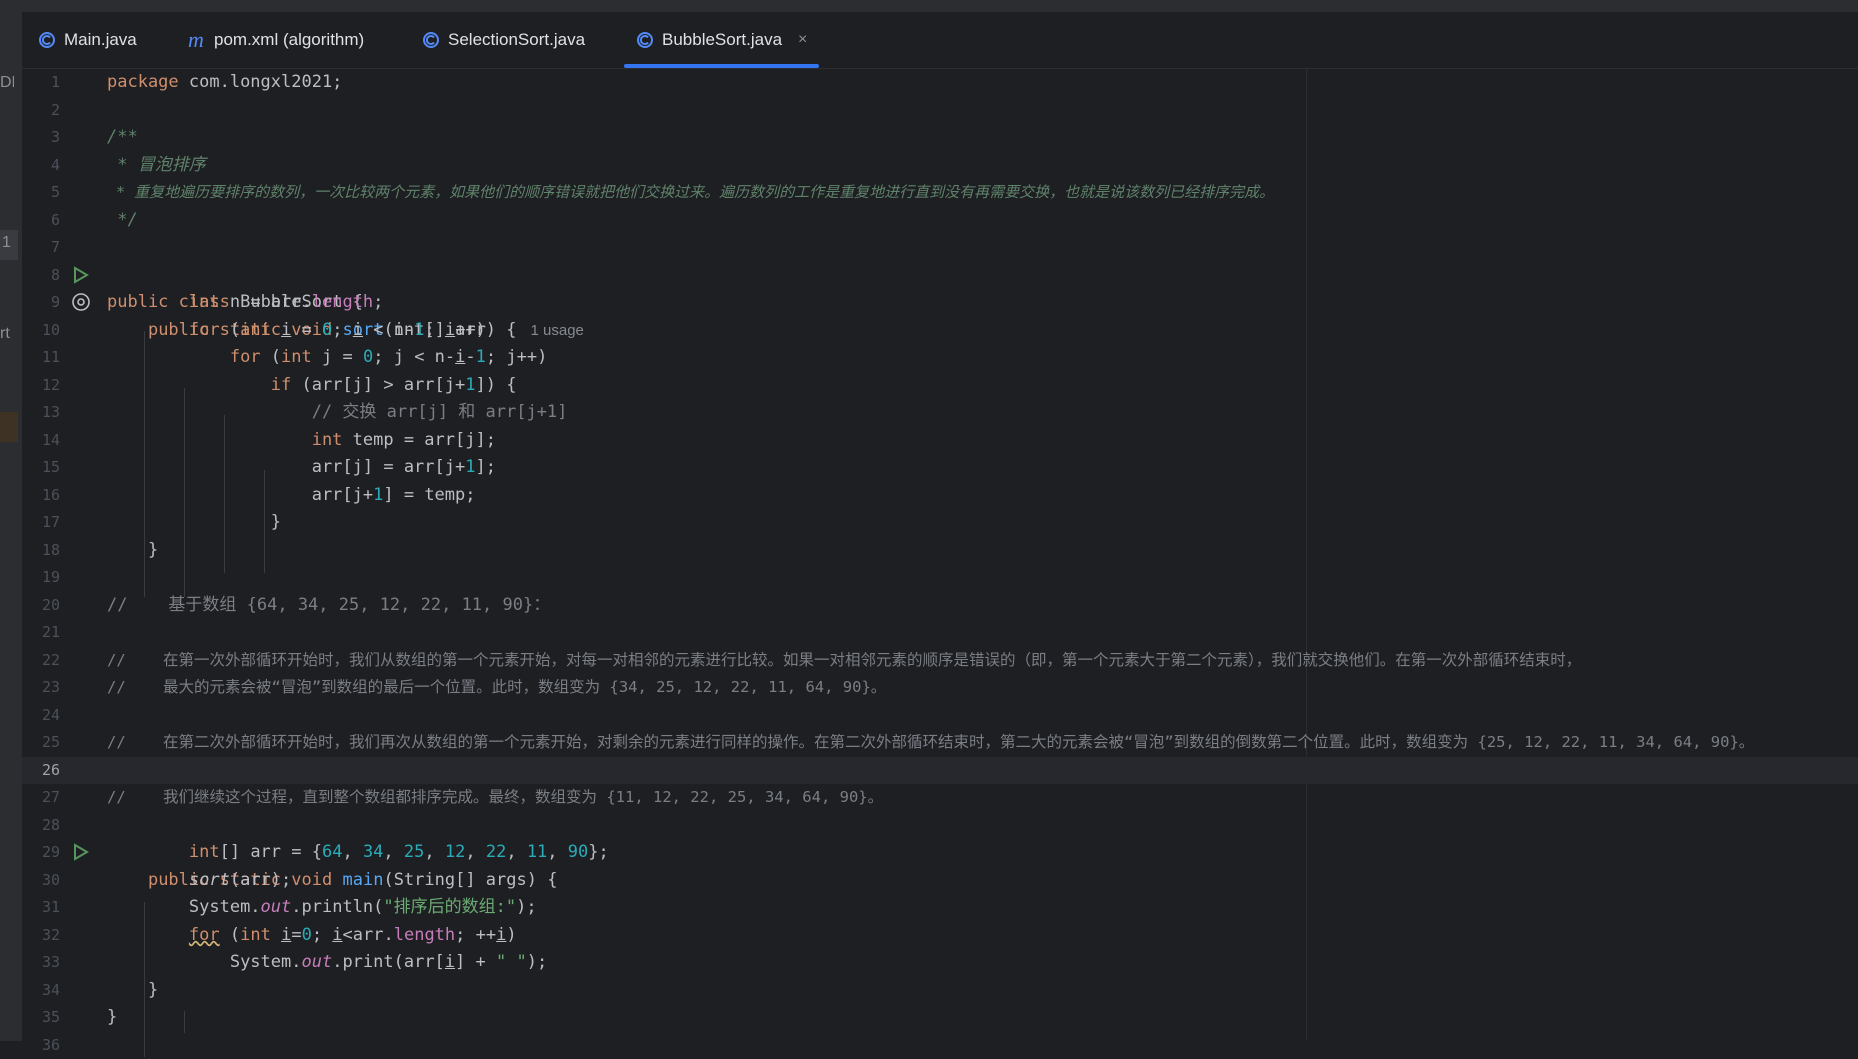  I want to click on line-number: 10, so click(41, 331).